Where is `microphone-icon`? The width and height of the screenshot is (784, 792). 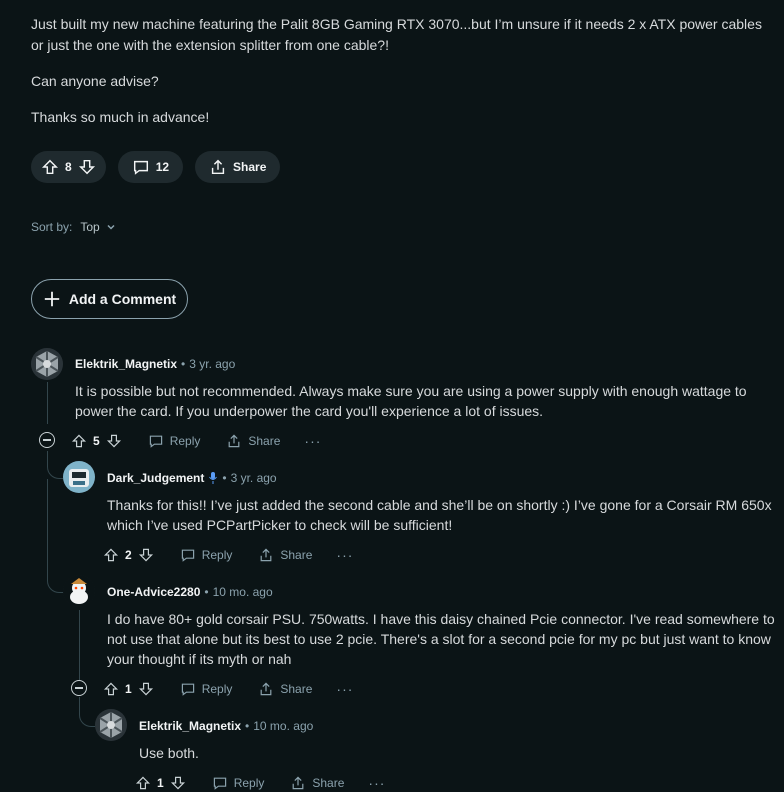
microphone-icon is located at coordinates (213, 478).